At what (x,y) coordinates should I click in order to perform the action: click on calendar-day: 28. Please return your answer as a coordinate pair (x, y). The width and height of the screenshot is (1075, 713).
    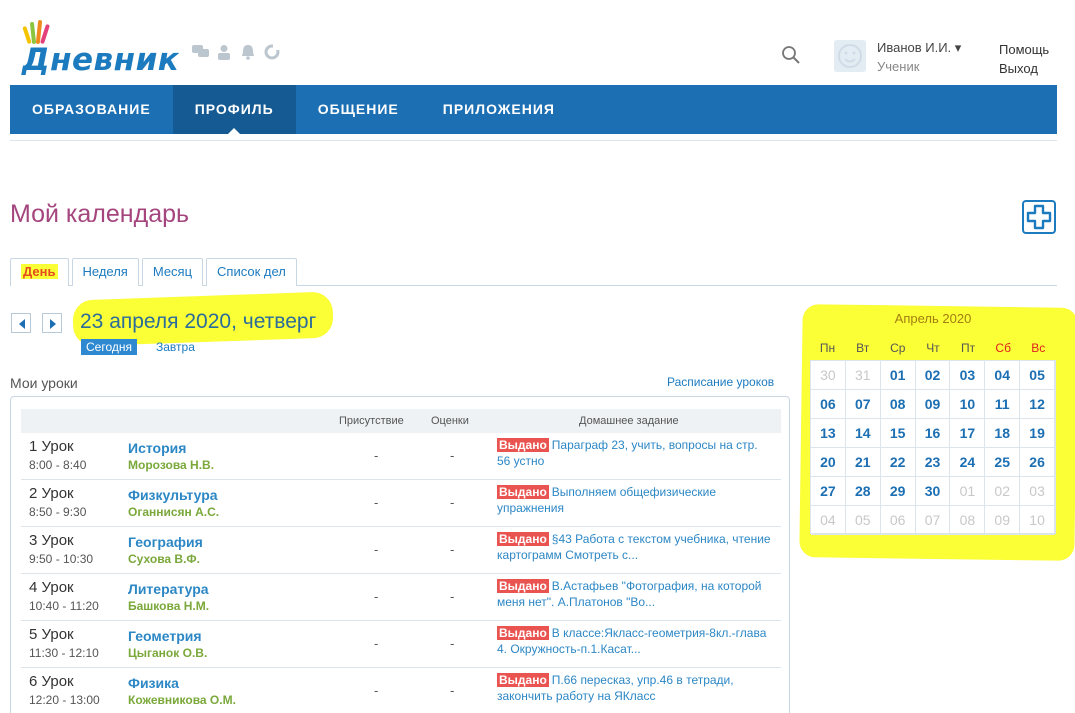
    Looking at the image, I should click on (863, 491).